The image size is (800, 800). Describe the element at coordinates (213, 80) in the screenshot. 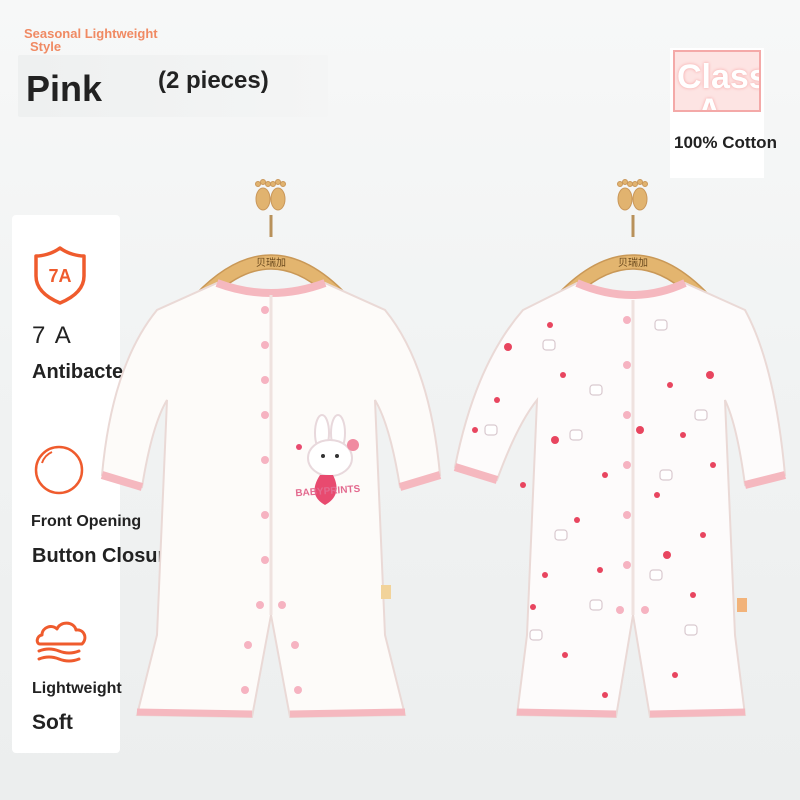

I see `pieces-count: (2 pieces)` at that location.